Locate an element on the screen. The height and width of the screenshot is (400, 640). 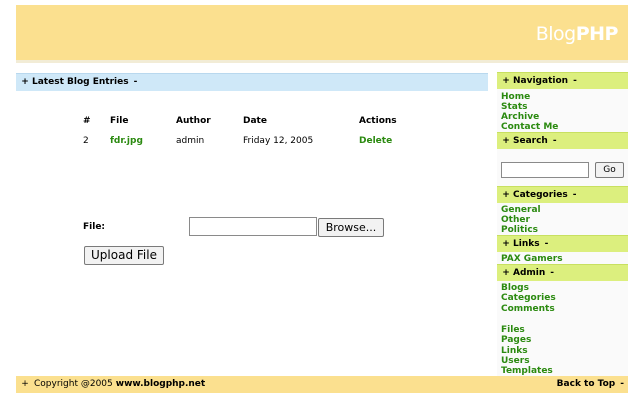
nav-link-contact: Contact Me is located at coordinates (529, 127).